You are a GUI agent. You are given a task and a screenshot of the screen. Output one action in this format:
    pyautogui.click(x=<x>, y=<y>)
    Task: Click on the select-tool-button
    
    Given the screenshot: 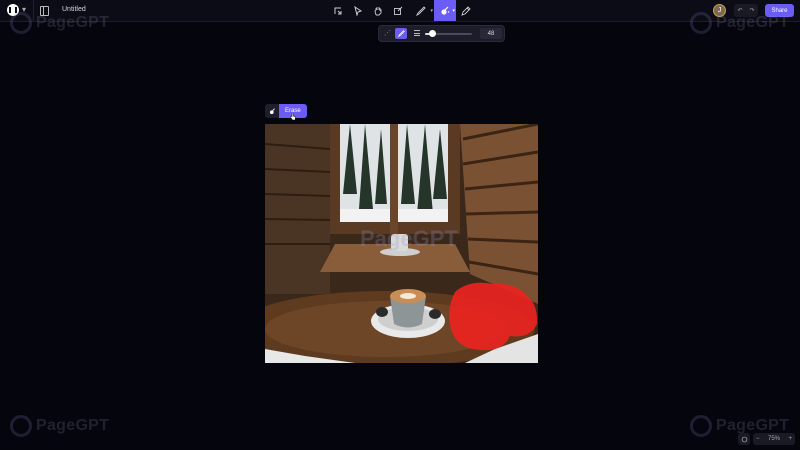 What is the action you would take?
    pyautogui.click(x=358, y=10)
    